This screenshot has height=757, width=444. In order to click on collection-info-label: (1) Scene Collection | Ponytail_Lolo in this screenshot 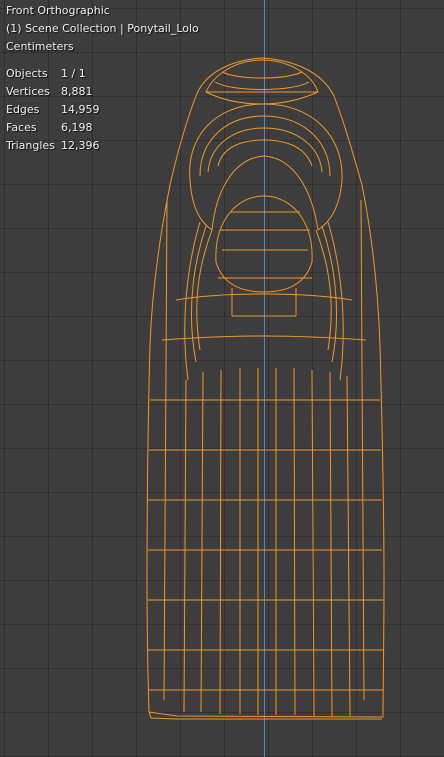, I will do `click(102, 28)`.